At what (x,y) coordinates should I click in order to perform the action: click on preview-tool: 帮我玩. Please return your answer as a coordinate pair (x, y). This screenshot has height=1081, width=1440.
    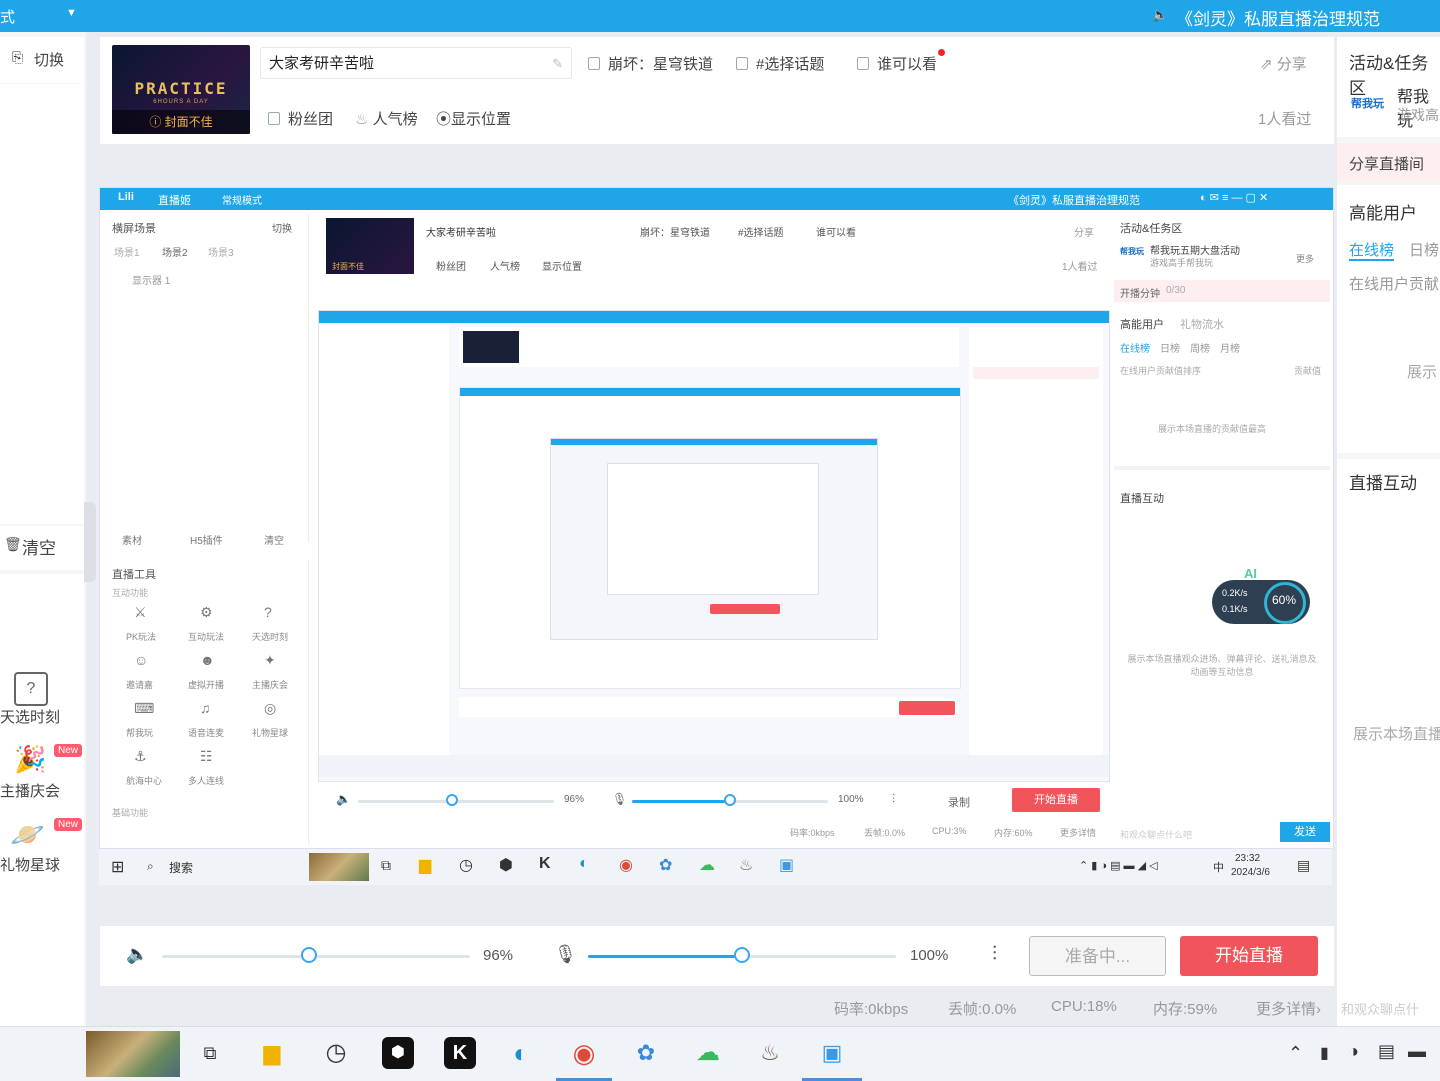
    Looking at the image, I should click on (139, 732).